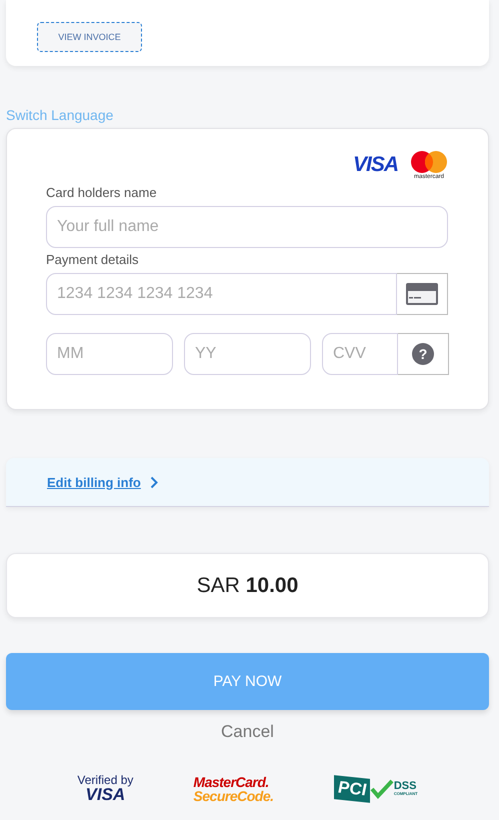  Describe the element at coordinates (93, 259) in the screenshot. I see `field-label: Payment details` at that location.